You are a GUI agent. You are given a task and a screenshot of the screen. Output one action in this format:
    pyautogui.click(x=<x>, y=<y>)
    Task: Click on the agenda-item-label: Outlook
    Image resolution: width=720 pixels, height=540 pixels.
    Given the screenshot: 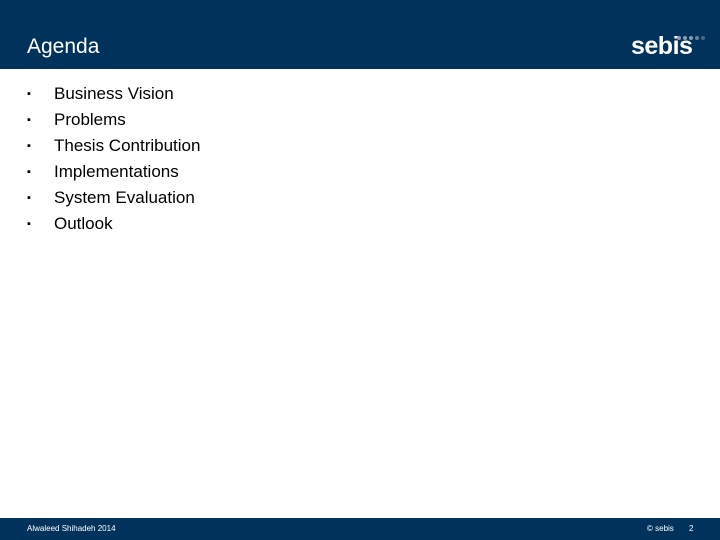 What is the action you would take?
    pyautogui.click(x=83, y=223)
    